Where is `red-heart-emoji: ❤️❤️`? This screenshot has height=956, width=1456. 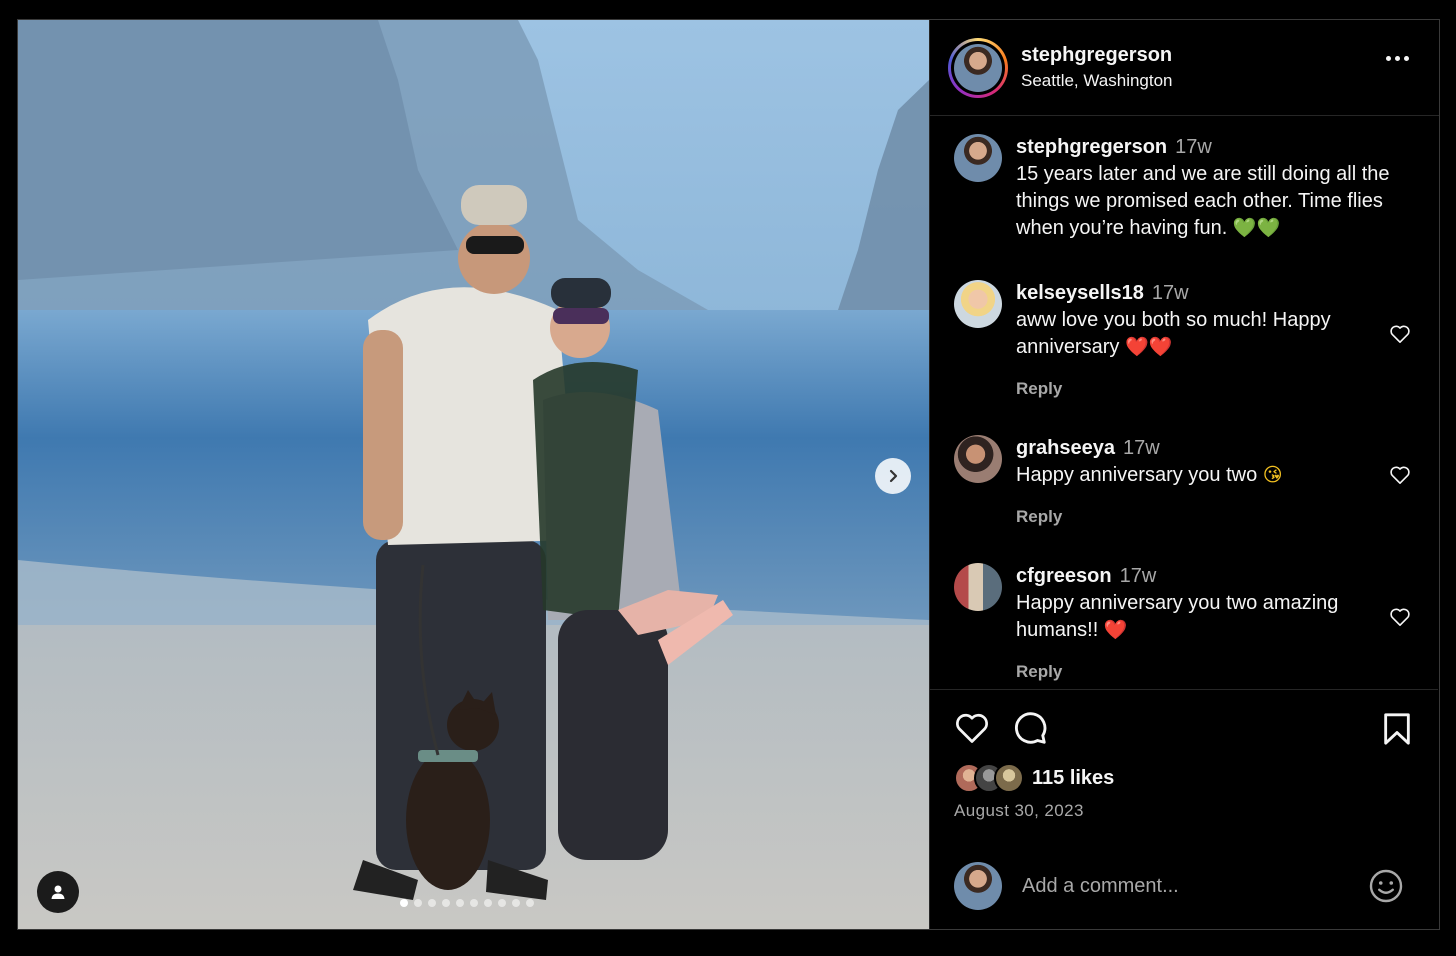 red-heart-emoji: ❤️❤️ is located at coordinates (1148, 347).